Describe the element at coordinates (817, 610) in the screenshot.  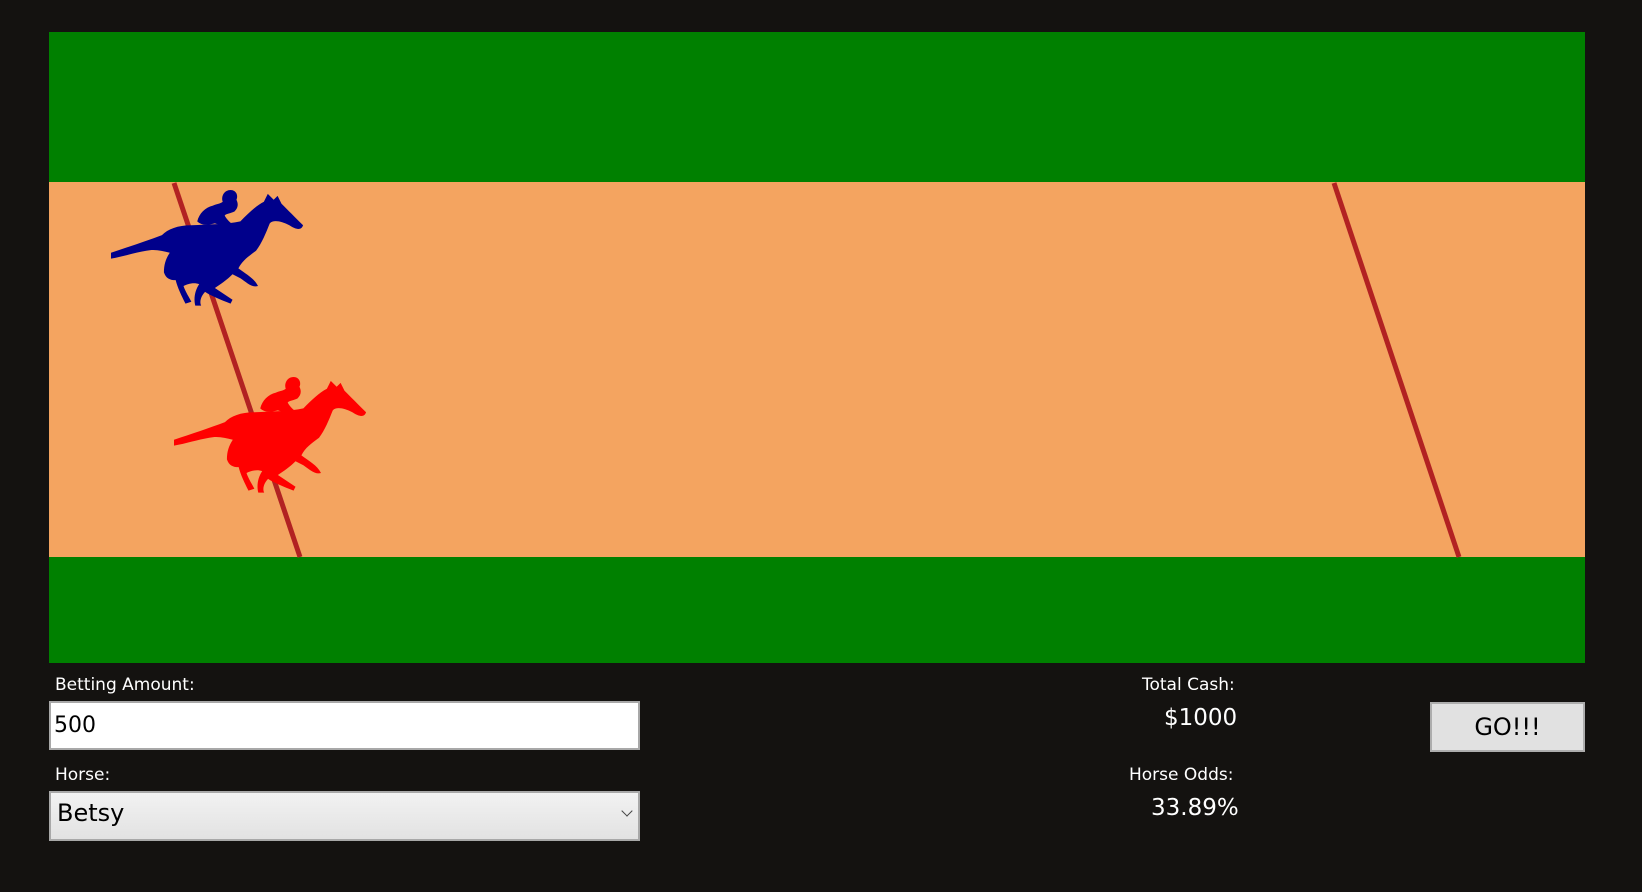
I see `grass-bottom` at that location.